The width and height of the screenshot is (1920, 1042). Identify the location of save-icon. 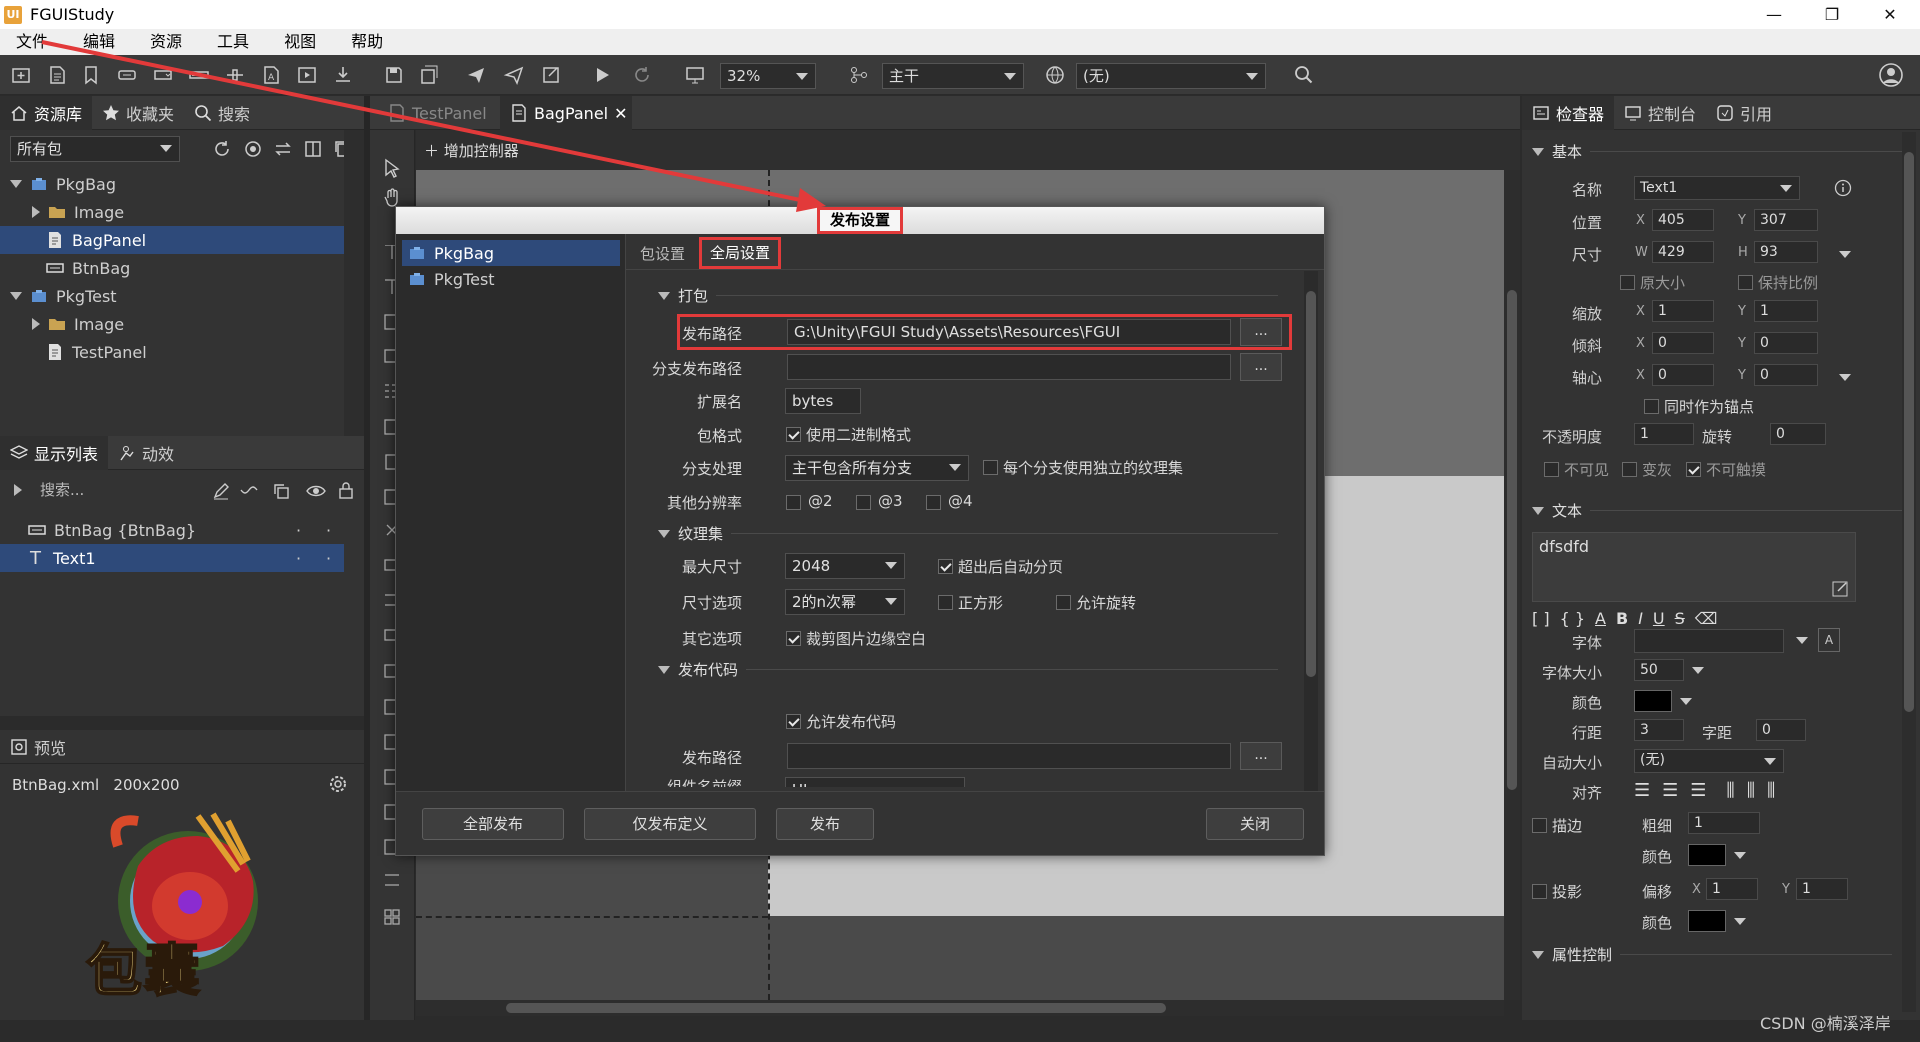
(394, 75).